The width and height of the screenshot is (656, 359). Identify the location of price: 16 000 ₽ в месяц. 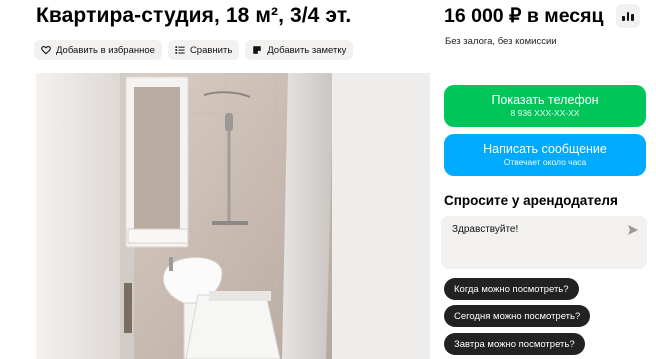
(524, 16).